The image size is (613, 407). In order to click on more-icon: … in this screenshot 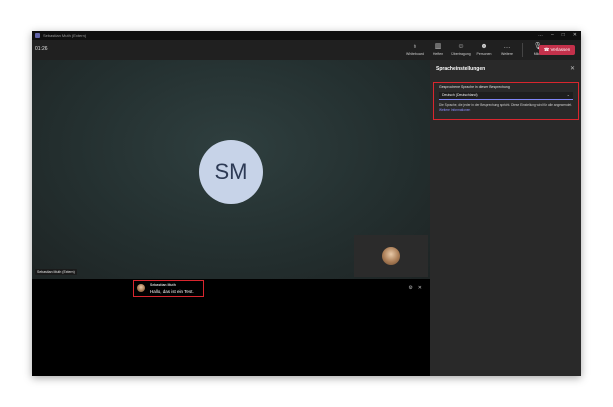, I will do `click(507, 46)`.